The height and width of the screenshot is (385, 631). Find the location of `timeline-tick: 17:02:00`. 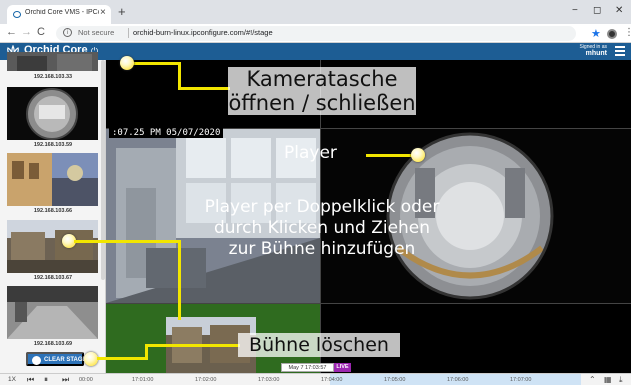

timeline-tick: 17:02:00 is located at coordinates (206, 380).